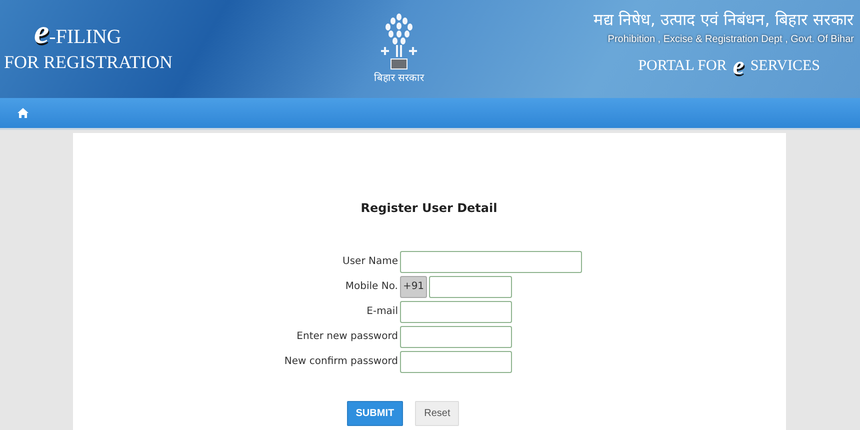 The width and height of the screenshot is (860, 430). I want to click on field-label: New confirm password, so click(340, 362).